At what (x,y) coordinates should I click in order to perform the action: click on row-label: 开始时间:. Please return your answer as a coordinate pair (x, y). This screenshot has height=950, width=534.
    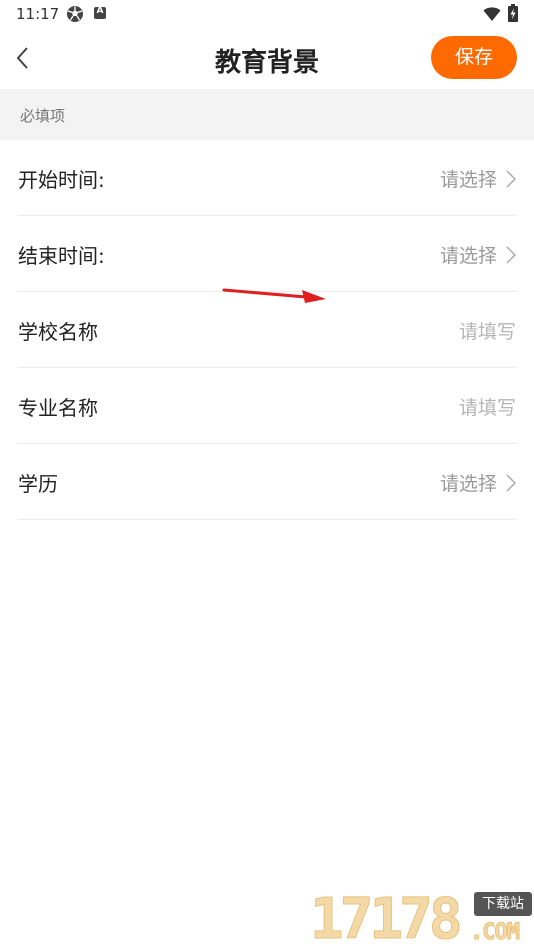
    Looking at the image, I should click on (61, 180).